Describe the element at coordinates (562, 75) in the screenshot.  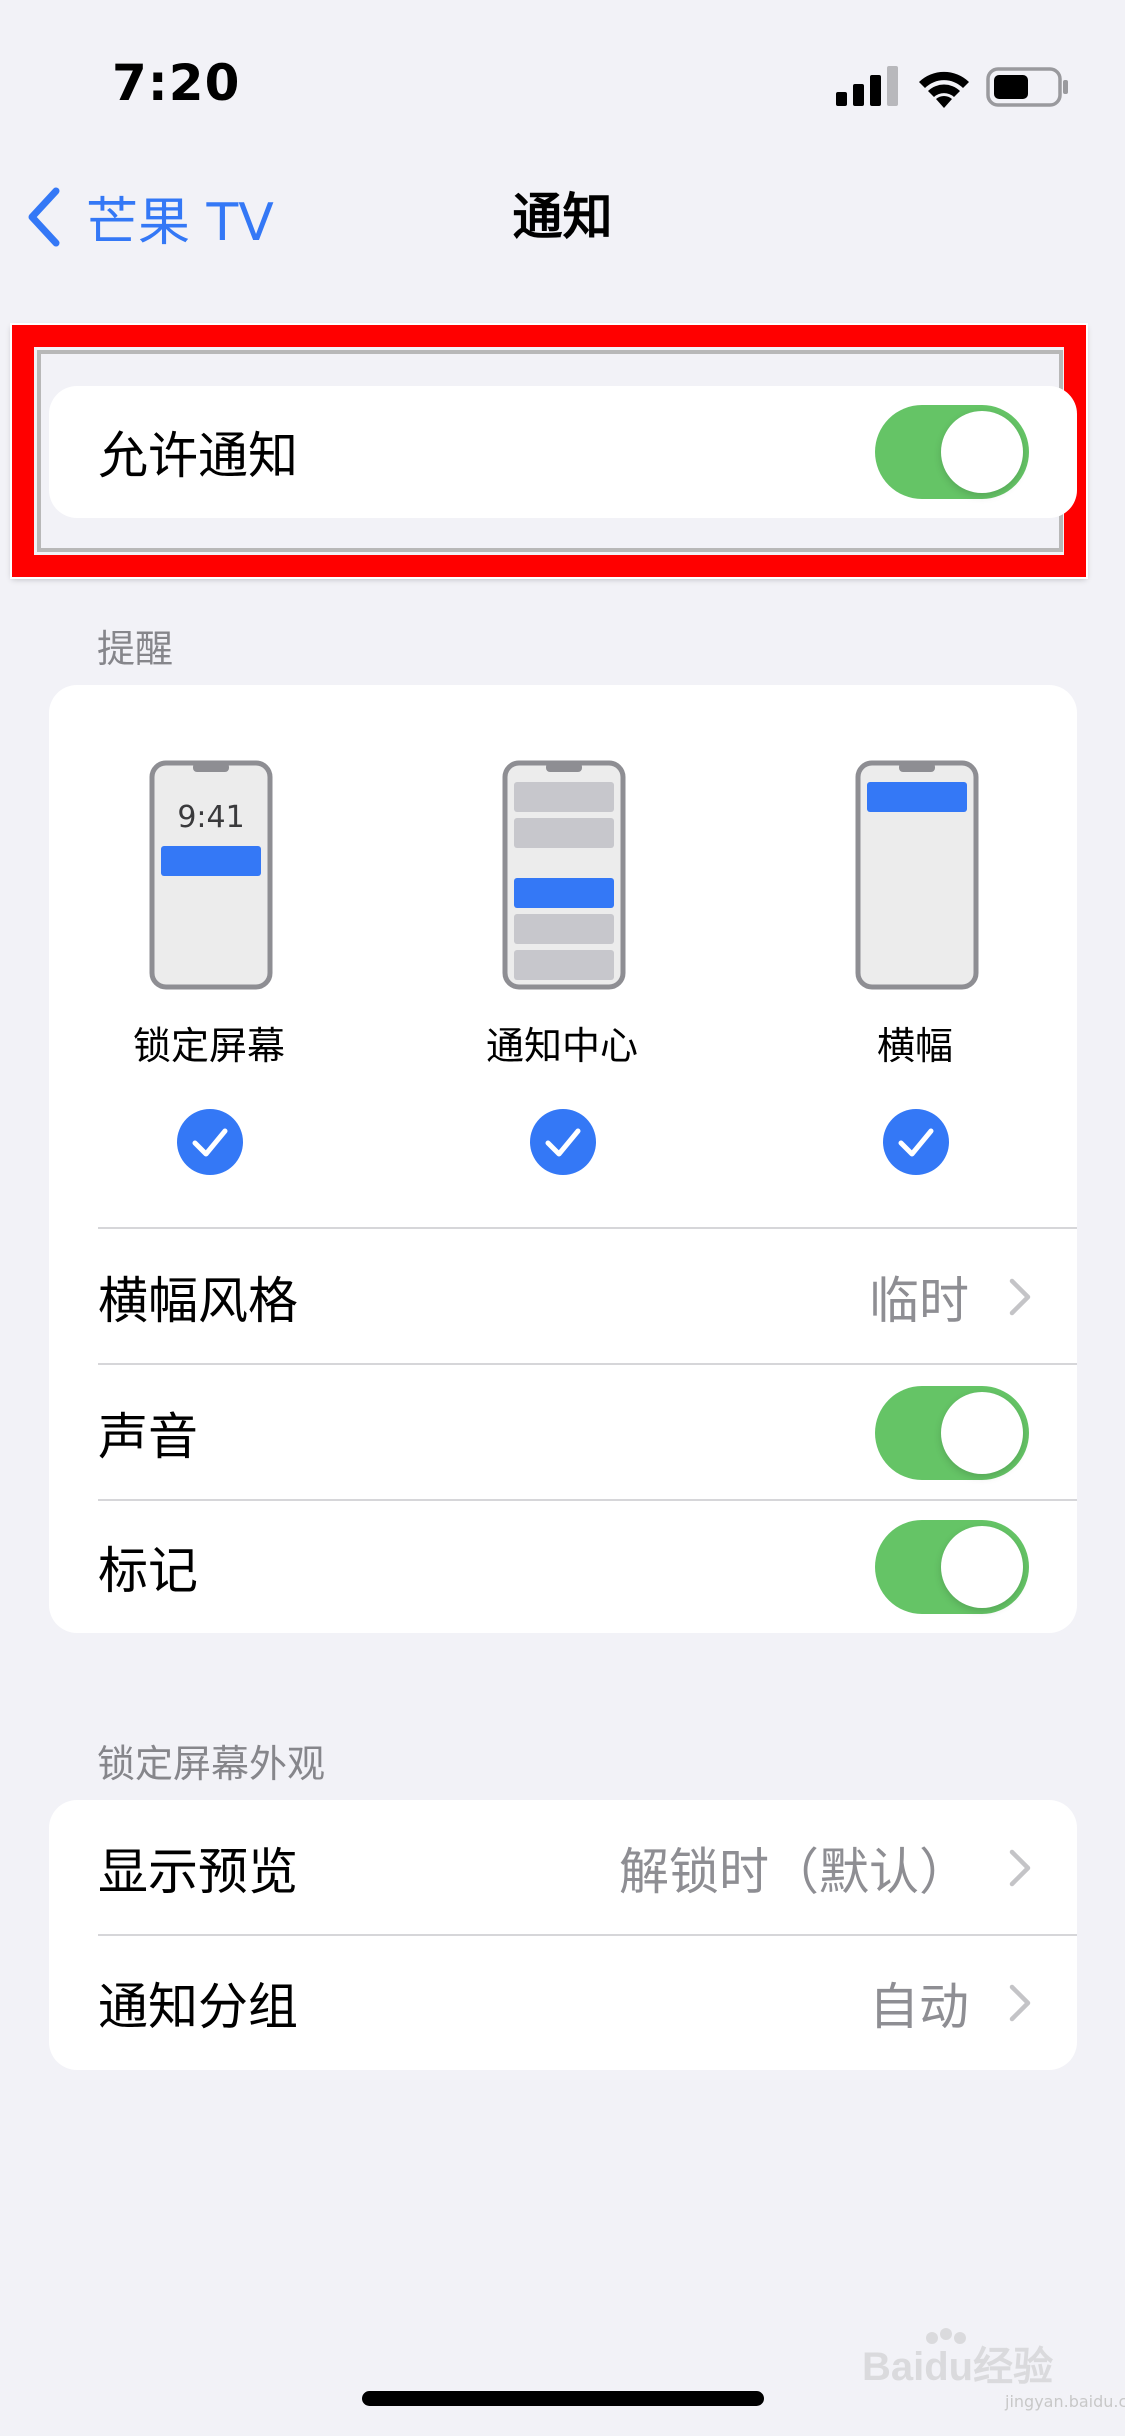
I see `status-bar: 7:20` at that location.